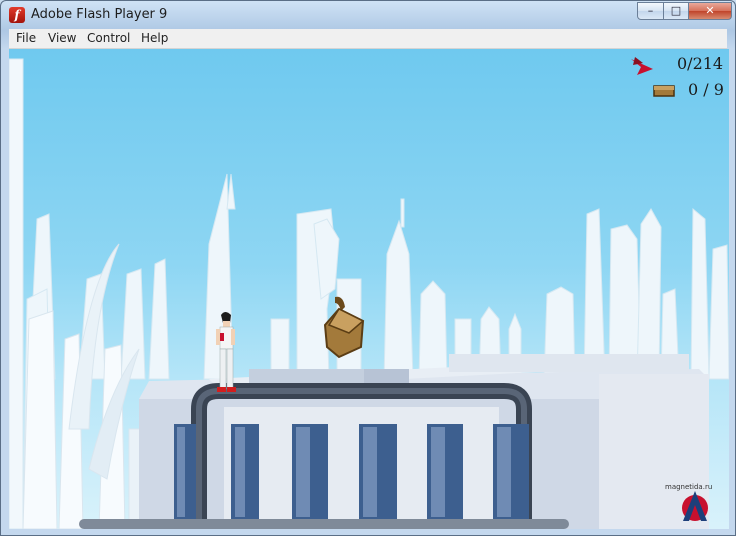  I want to click on menu-view: View, so click(62, 38).